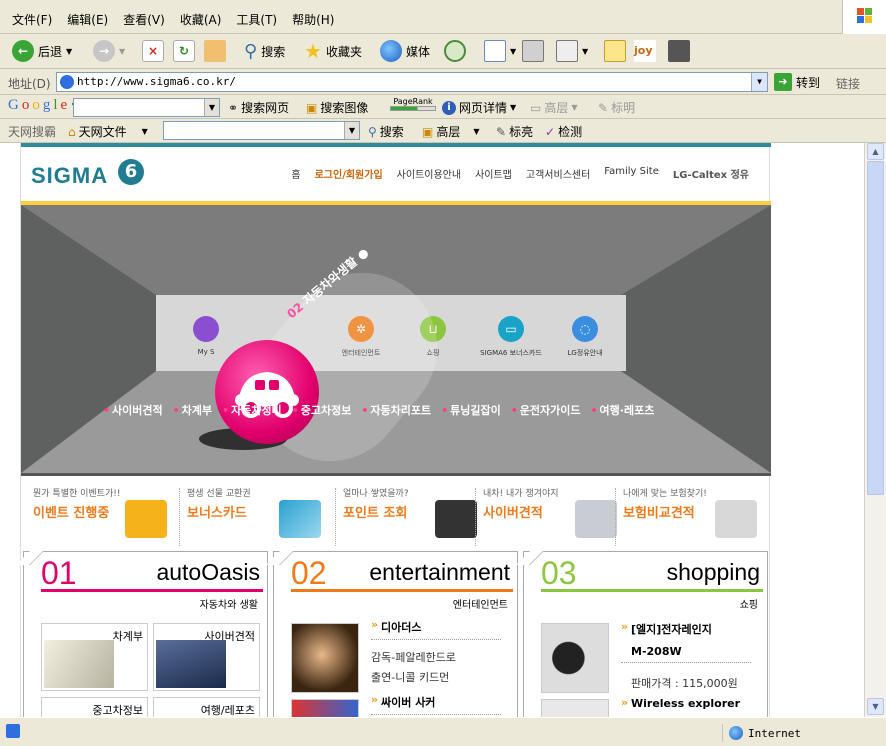  Describe the element at coordinates (511, 337) in the screenshot. I see `hero-cat-bonuscard: ▭ SIGMA6 보너스카드` at that location.